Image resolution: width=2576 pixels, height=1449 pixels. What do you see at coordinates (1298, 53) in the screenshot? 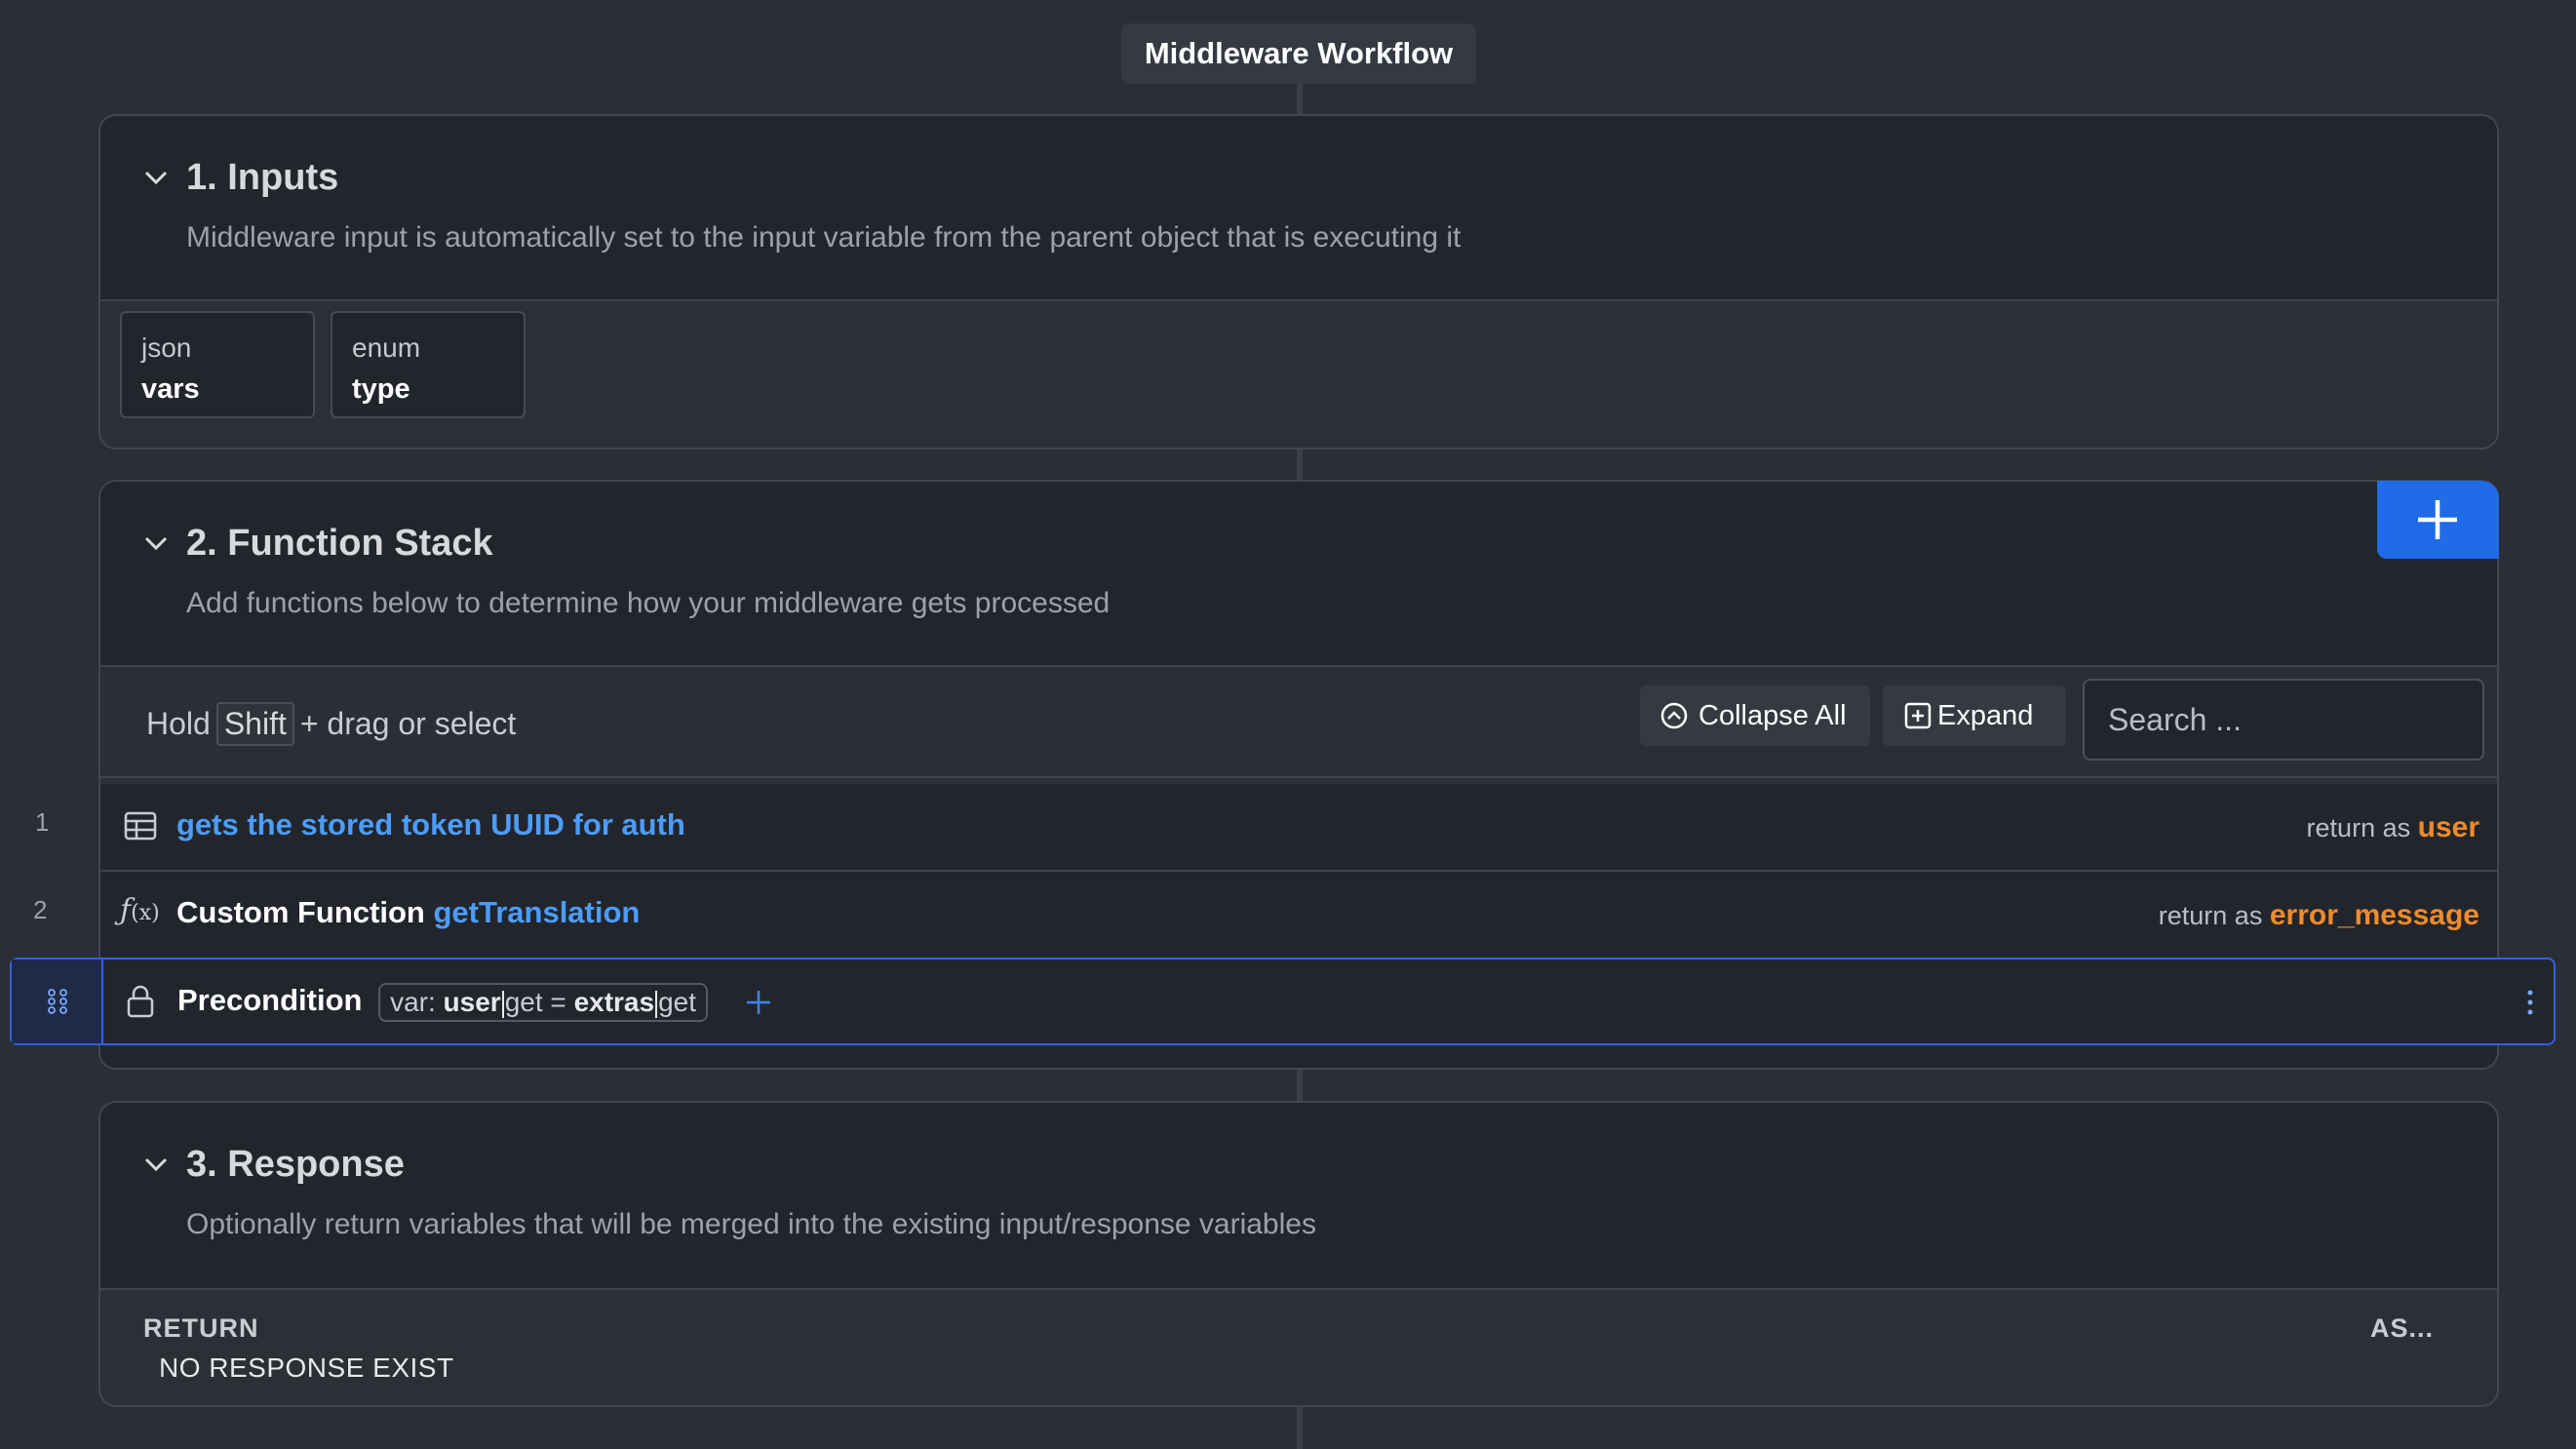
I see `workflow-title: Middleware Workflow` at bounding box center [1298, 53].